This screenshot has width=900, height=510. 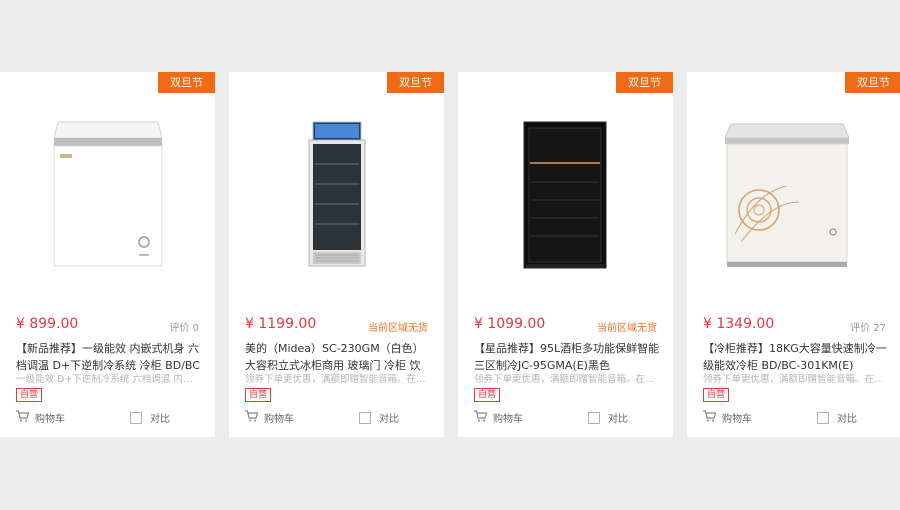 What do you see at coordinates (796, 357) in the screenshot?
I see `product-title: 【冷柜推荐】18KG大容量快速制冷一级能效冷柜 BD/BC-301KM(E)` at bounding box center [796, 357].